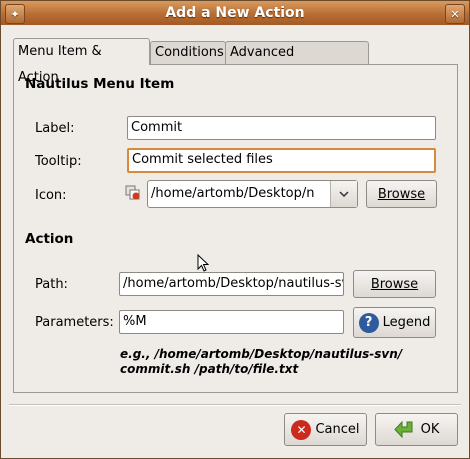  What do you see at coordinates (188, 52) in the screenshot?
I see `tab-conditions: Conditions` at bounding box center [188, 52].